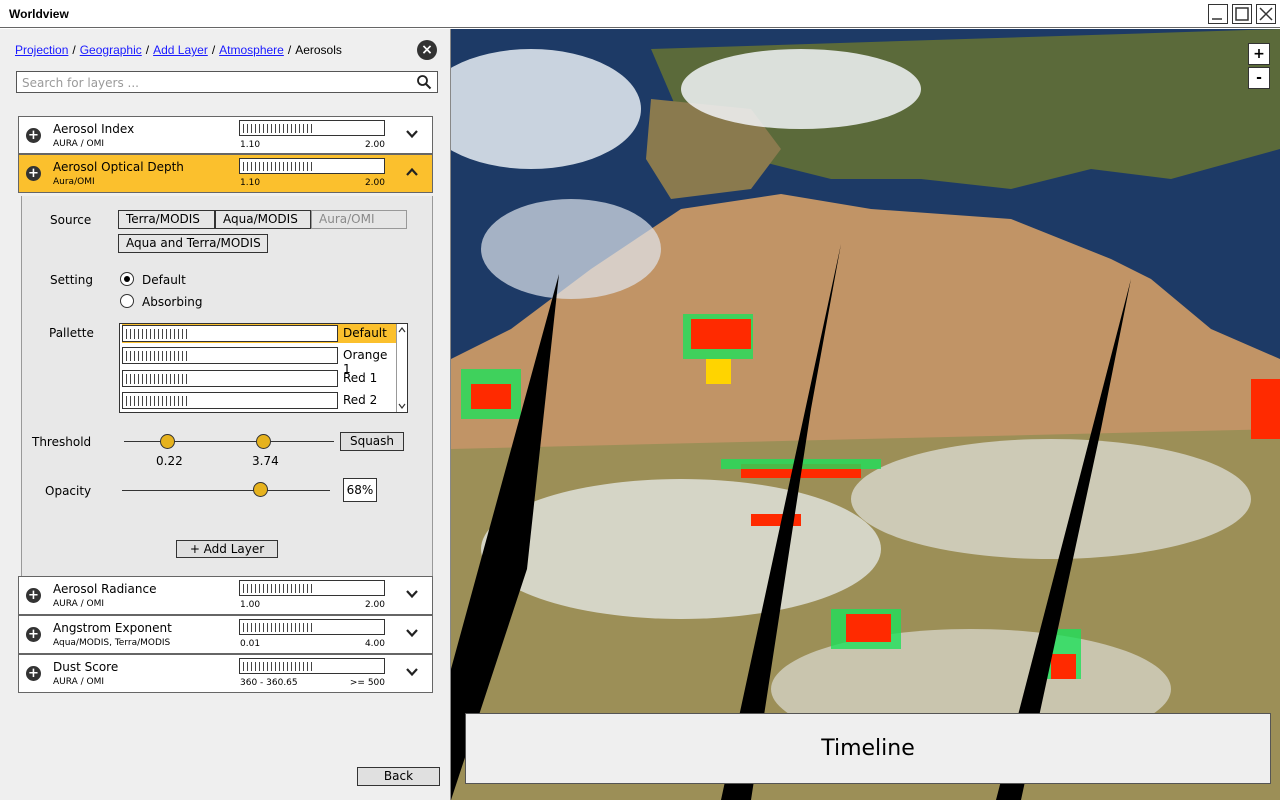 The width and height of the screenshot is (1280, 800). I want to click on palette-list: Default Orange 1 Red 1 Red 2, so click(263, 368).